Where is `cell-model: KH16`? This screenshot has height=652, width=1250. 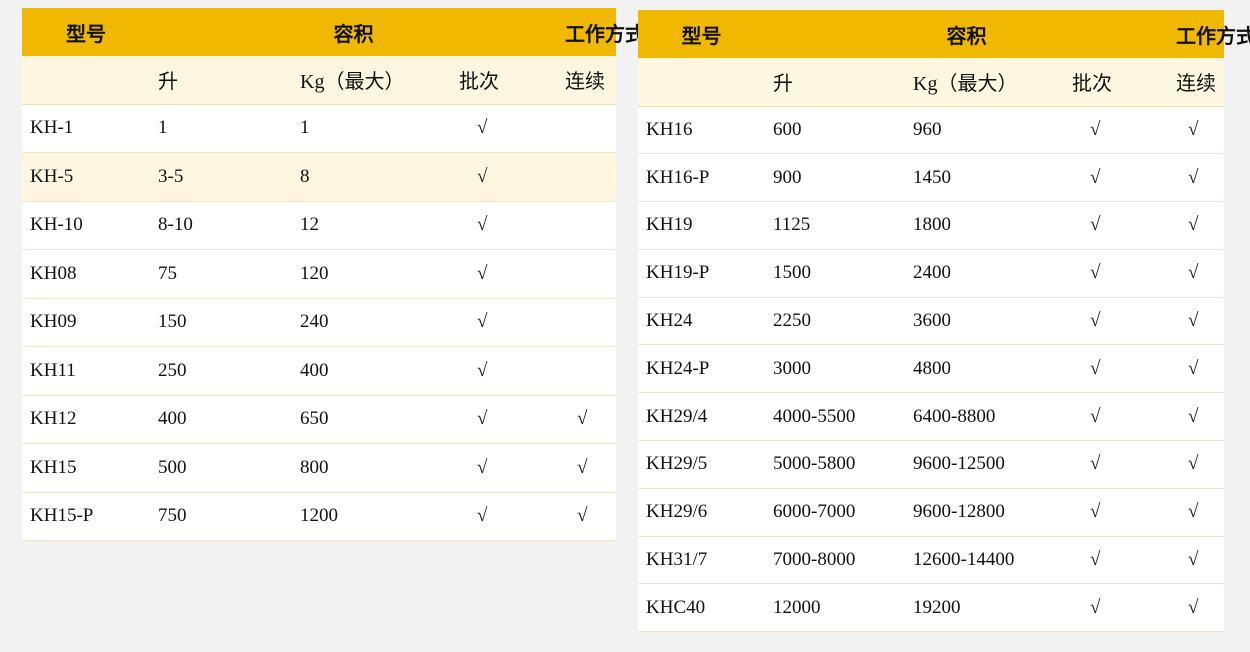 cell-model: KH16 is located at coordinates (701, 130).